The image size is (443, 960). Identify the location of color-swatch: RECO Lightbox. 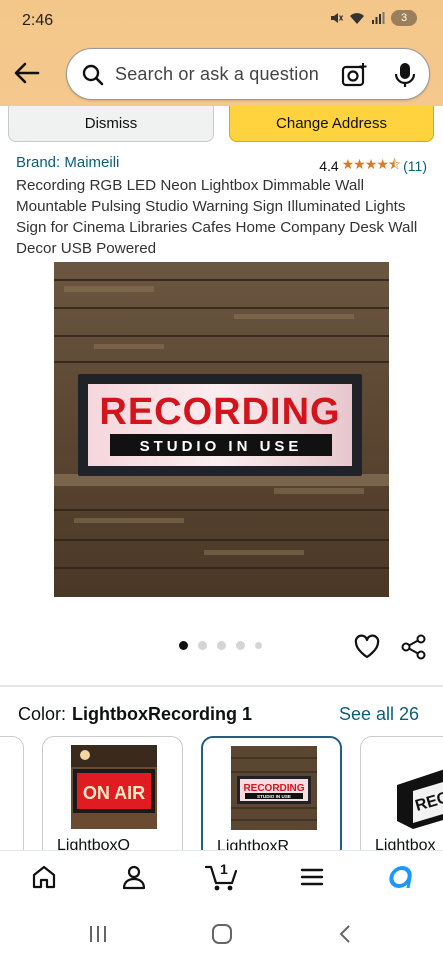
(401, 798).